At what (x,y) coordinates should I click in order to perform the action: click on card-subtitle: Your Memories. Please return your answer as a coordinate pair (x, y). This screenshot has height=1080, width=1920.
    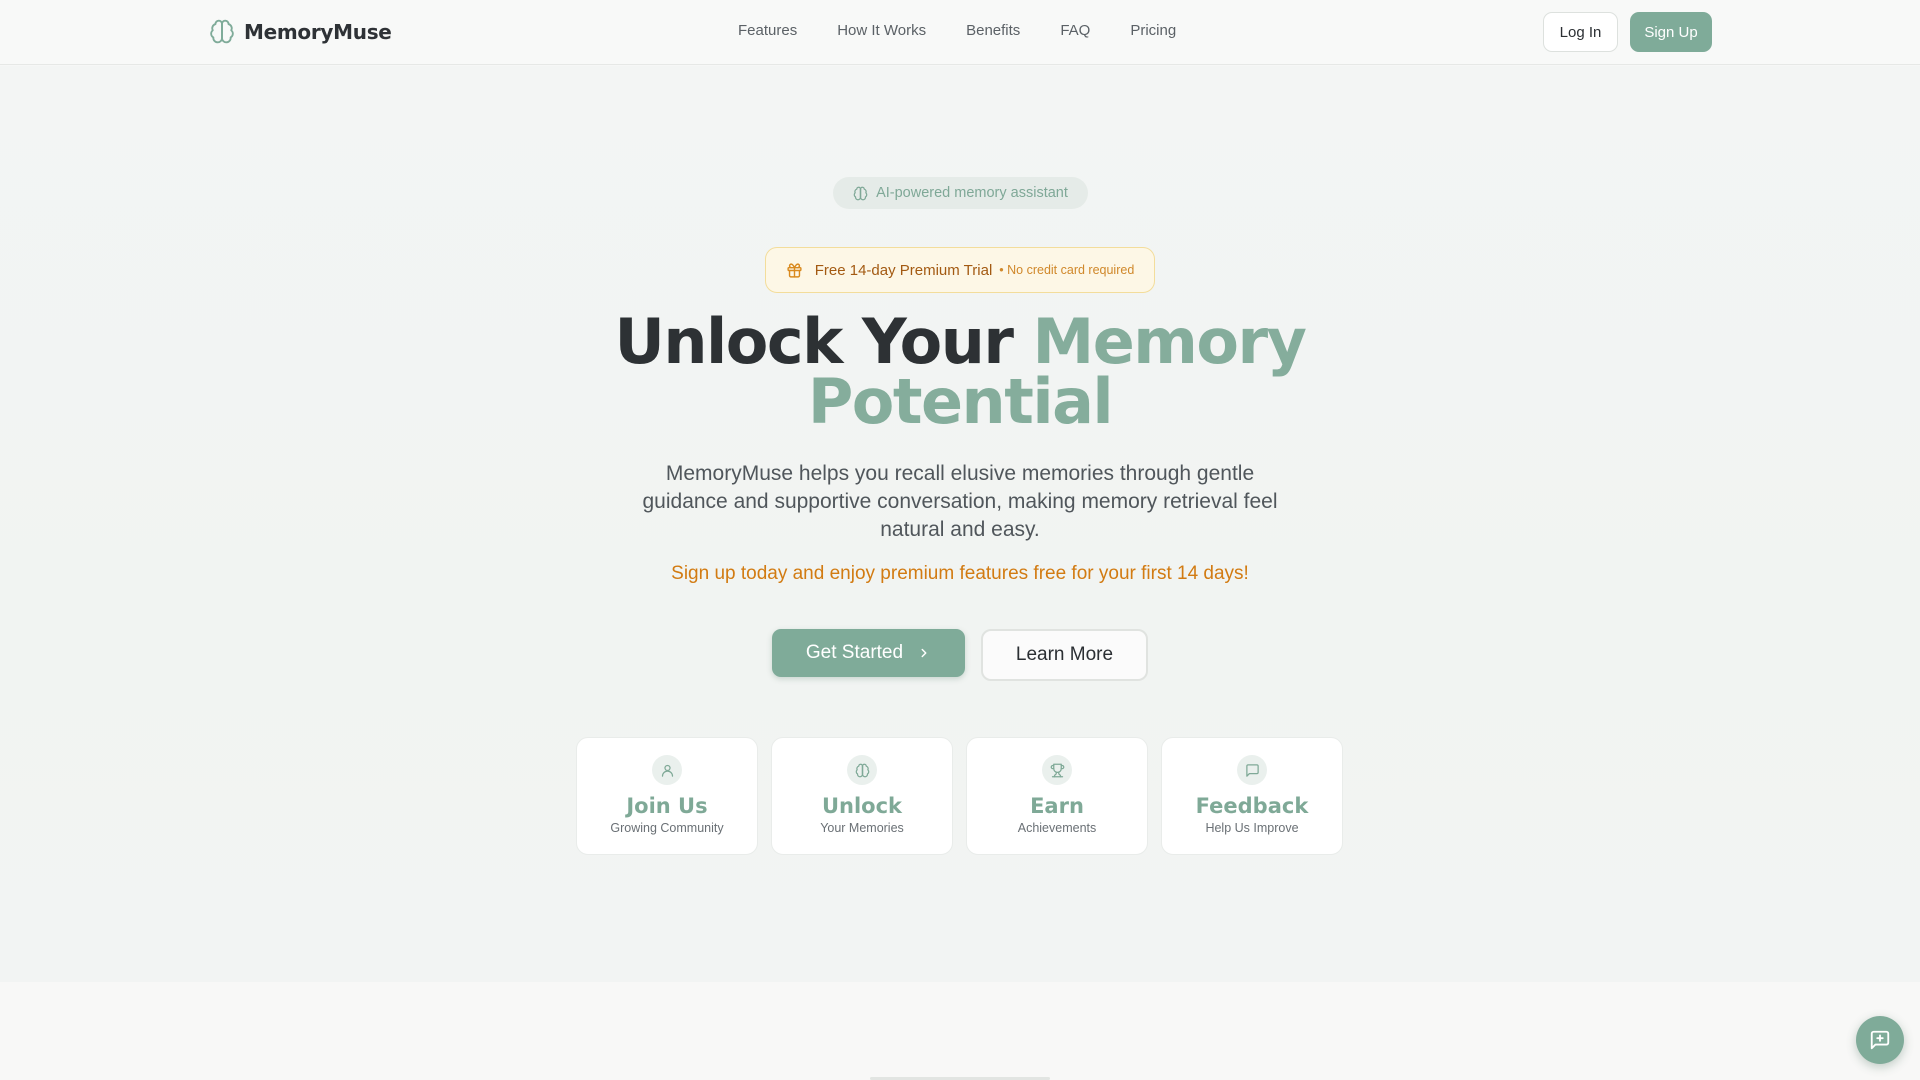
    Looking at the image, I should click on (862, 828).